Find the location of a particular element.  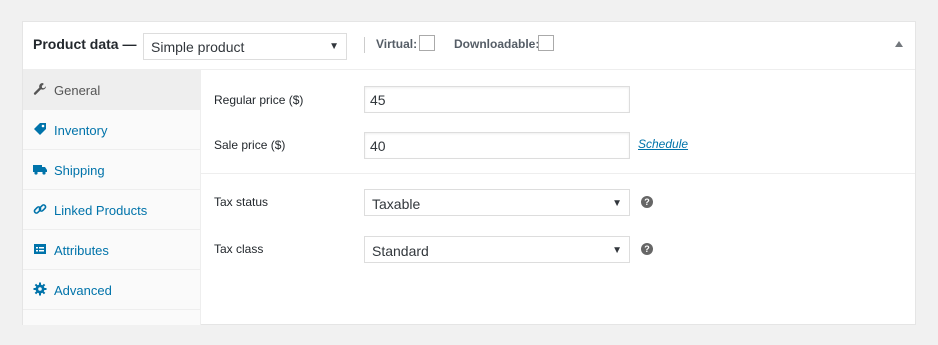

virtual-label: Virtual: is located at coordinates (397, 44).